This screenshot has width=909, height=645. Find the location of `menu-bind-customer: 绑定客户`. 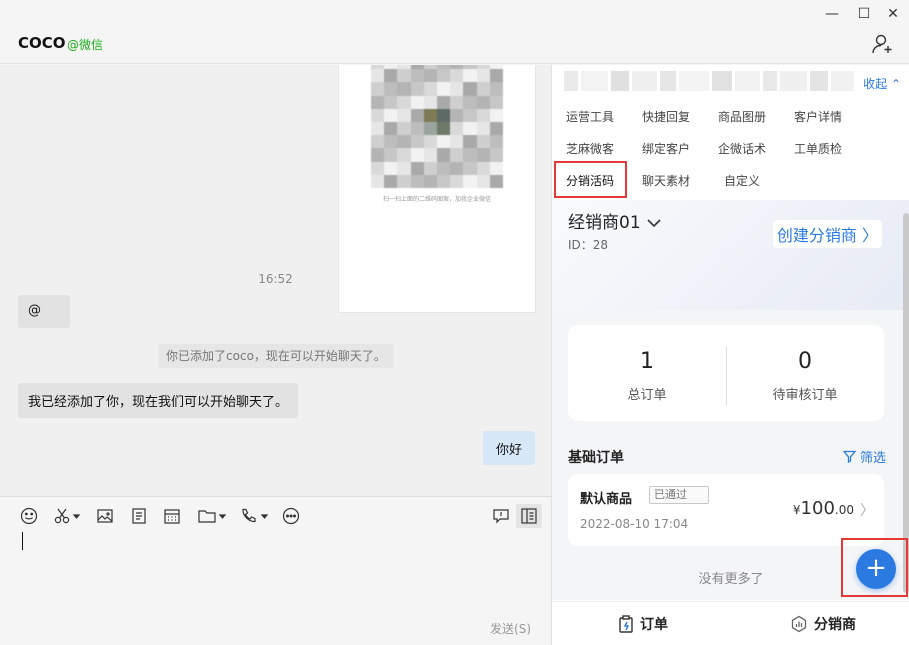

menu-bind-customer: 绑定客户 is located at coordinates (666, 148).